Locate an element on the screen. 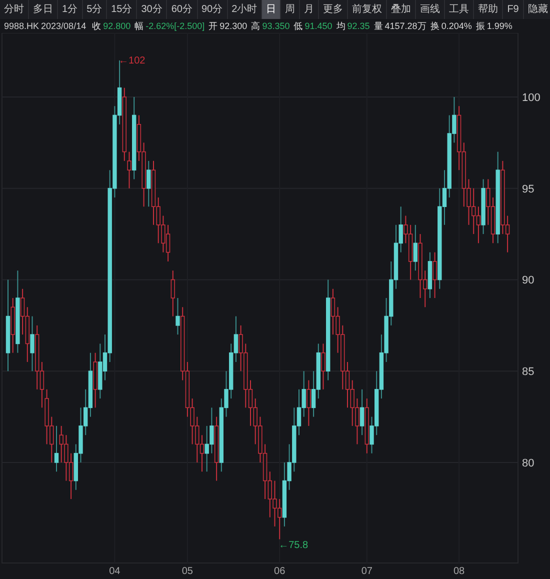  quote-label: 均 is located at coordinates (341, 26).